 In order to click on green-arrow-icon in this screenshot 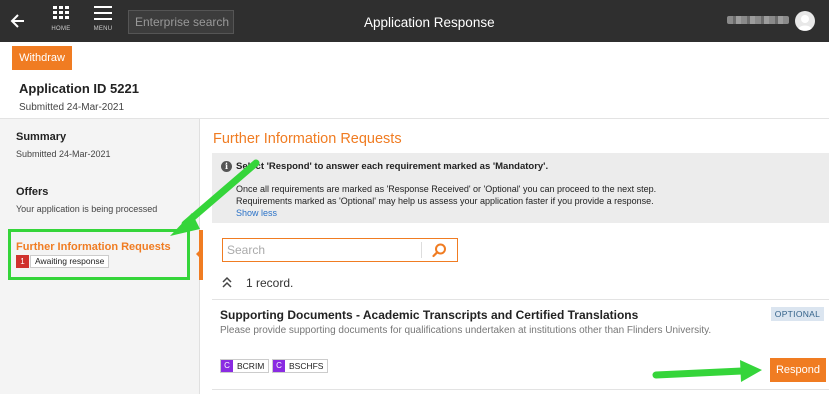, I will do `click(707, 371)`.